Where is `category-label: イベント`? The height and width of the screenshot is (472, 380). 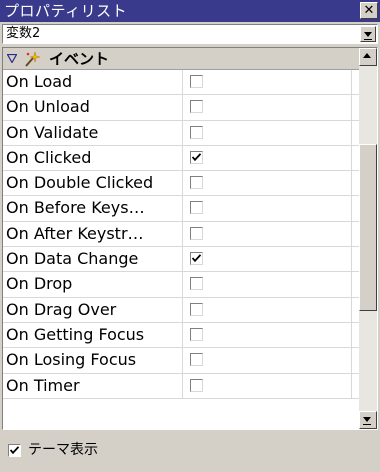 category-label: イベント is located at coordinates (79, 59).